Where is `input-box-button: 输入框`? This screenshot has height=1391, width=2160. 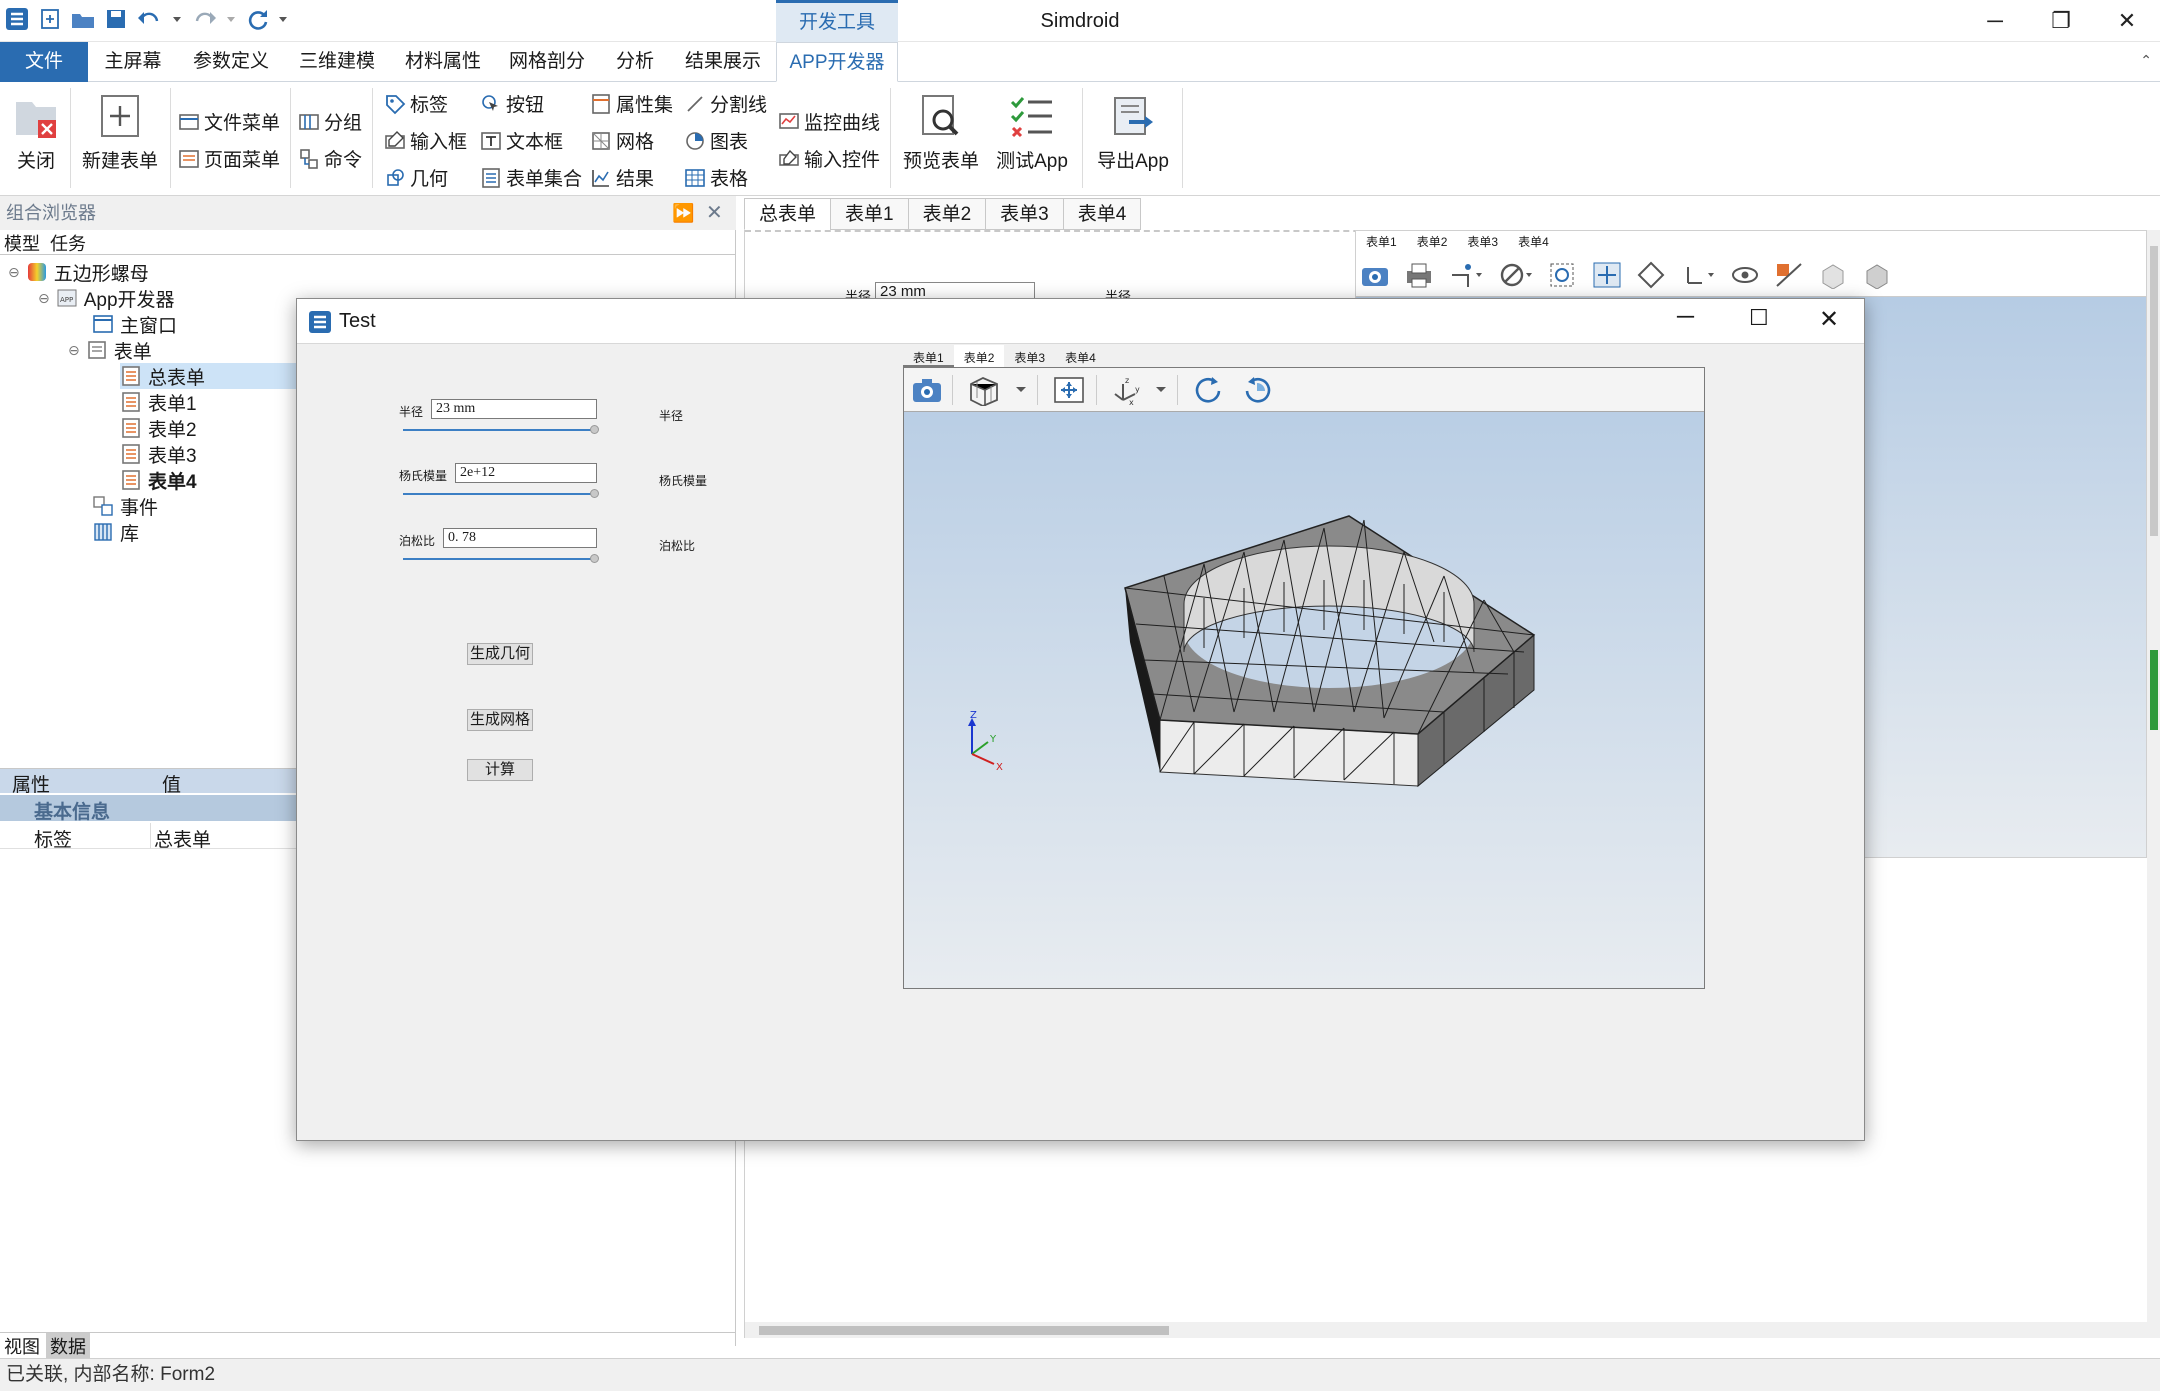 input-box-button: 输入框 is located at coordinates (425, 140).